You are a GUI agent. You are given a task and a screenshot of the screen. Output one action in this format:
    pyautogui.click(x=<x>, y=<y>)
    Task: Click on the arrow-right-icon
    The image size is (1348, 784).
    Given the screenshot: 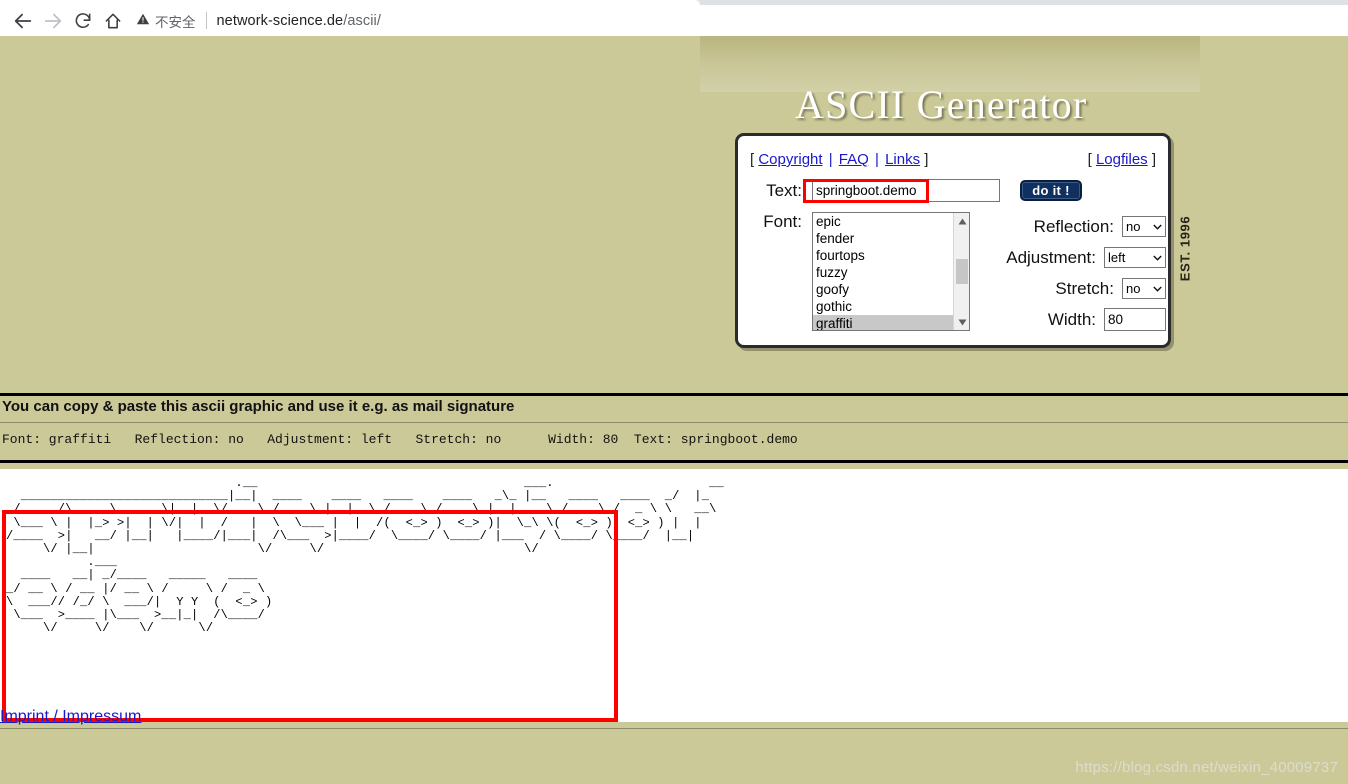 What is the action you would take?
    pyautogui.click(x=53, y=21)
    